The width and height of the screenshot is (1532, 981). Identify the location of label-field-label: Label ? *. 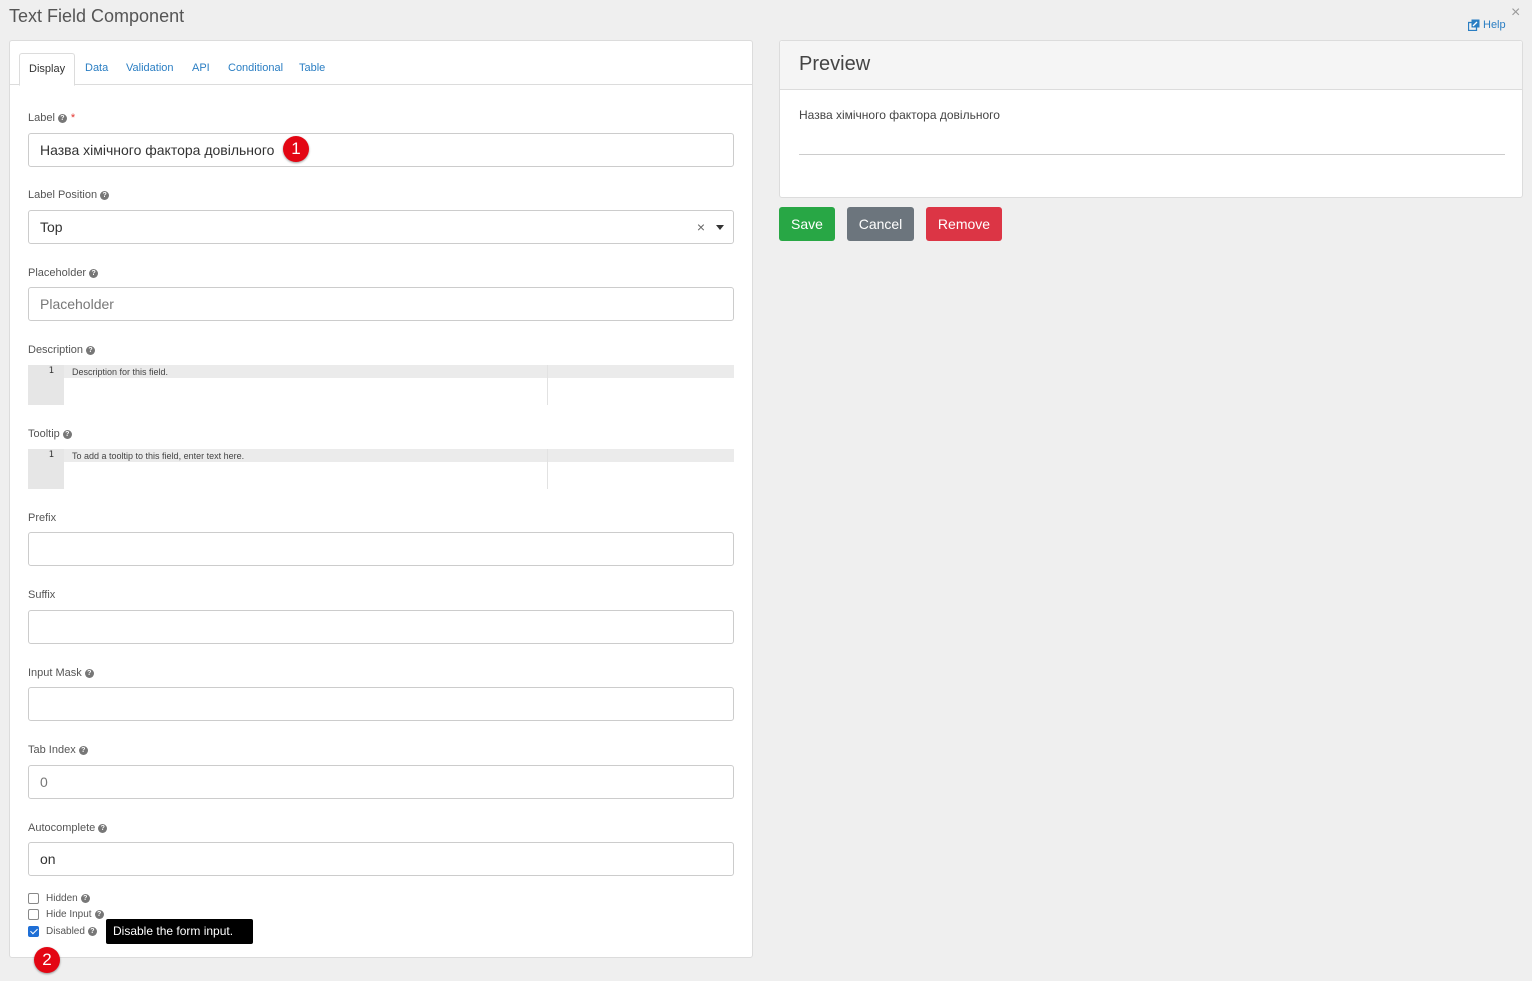
(52, 118).